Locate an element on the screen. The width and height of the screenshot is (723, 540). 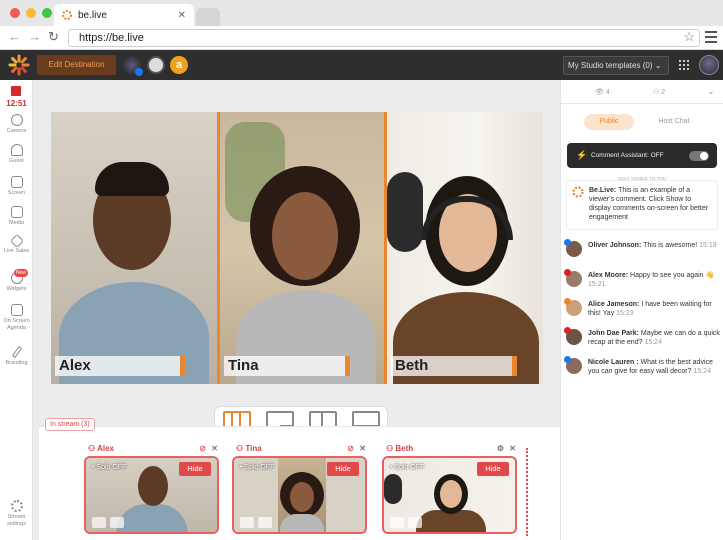
bookmark-star-icon: ☆ is located at coordinates (689, 37).